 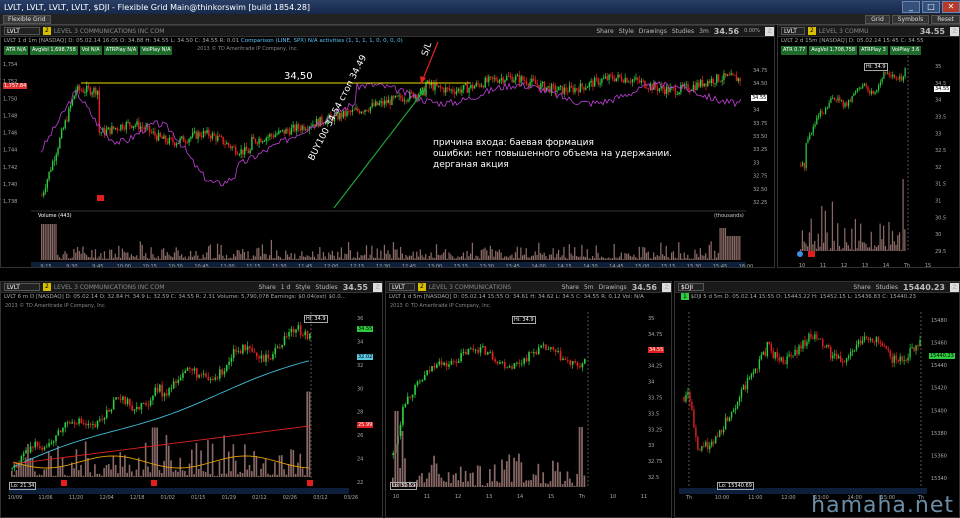 I want to click on close-button: ✕, so click(x=951, y=7).